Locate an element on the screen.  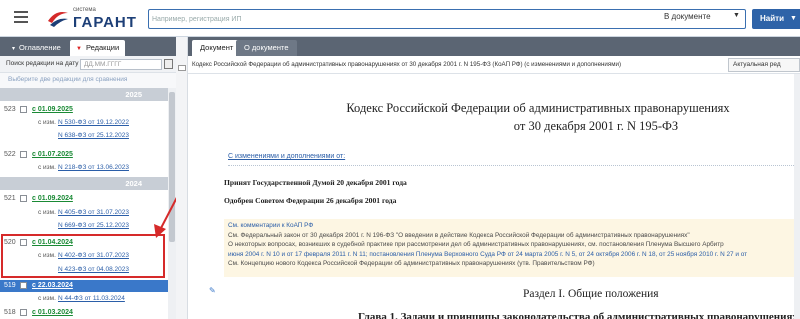
tab-editions-label: Редакции is located at coordinates (102, 47).